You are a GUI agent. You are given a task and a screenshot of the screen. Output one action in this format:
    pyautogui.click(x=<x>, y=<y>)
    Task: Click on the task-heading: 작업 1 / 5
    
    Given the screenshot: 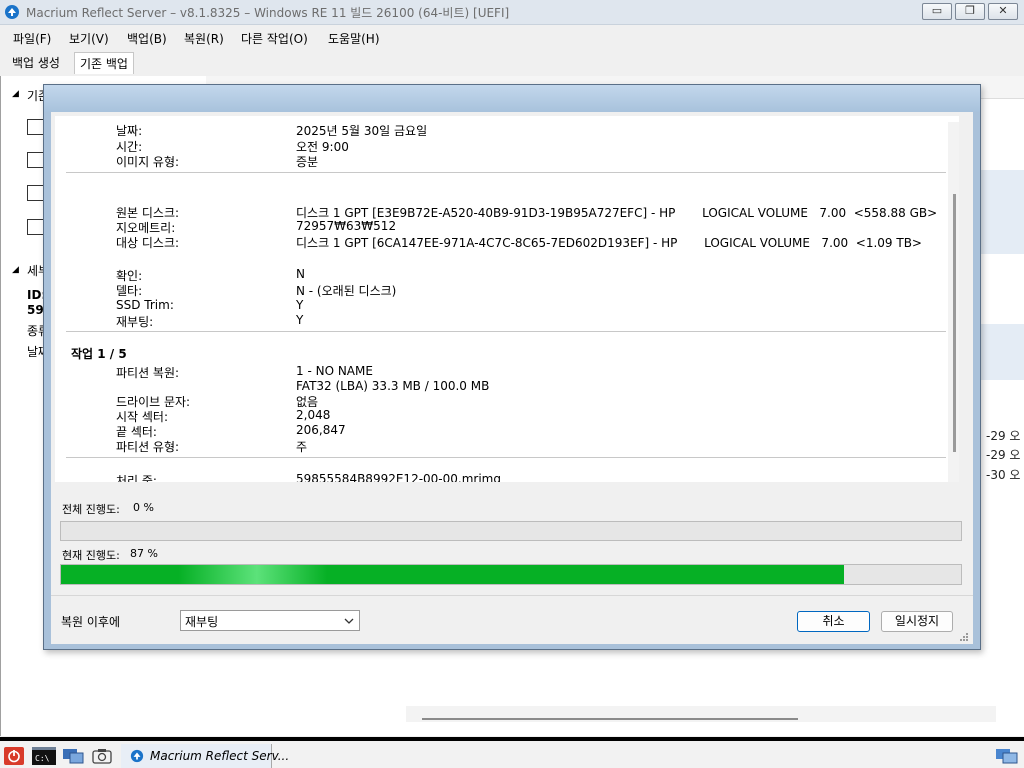 What is the action you would take?
    pyautogui.click(x=99, y=354)
    